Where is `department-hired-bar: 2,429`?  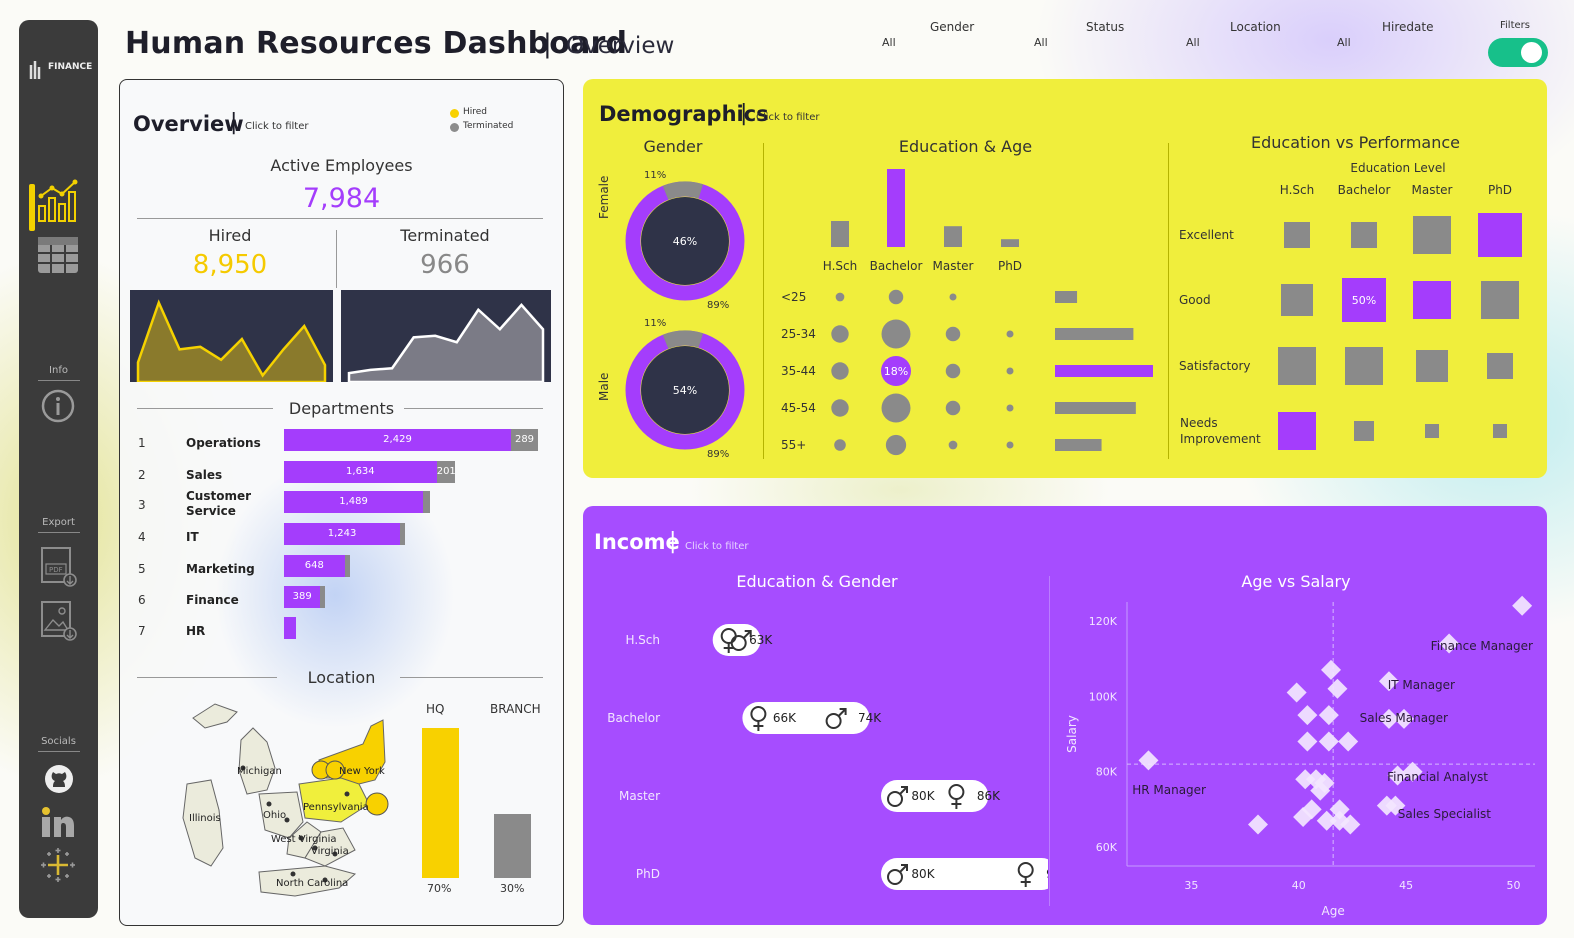
department-hired-bar: 2,429 is located at coordinates (397, 440).